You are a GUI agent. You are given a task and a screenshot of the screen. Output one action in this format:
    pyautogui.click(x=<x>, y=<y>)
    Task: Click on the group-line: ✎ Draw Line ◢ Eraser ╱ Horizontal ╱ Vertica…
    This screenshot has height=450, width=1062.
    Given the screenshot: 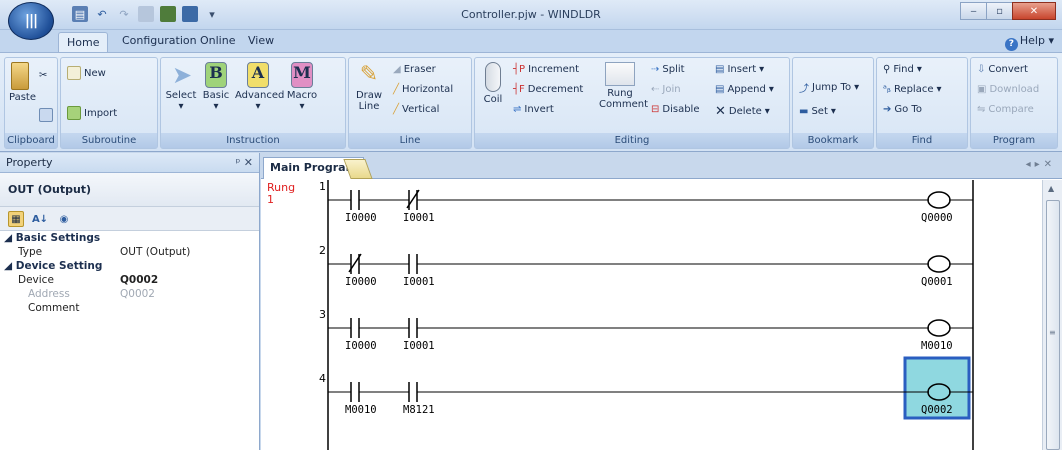 What is the action you would take?
    pyautogui.click(x=410, y=103)
    